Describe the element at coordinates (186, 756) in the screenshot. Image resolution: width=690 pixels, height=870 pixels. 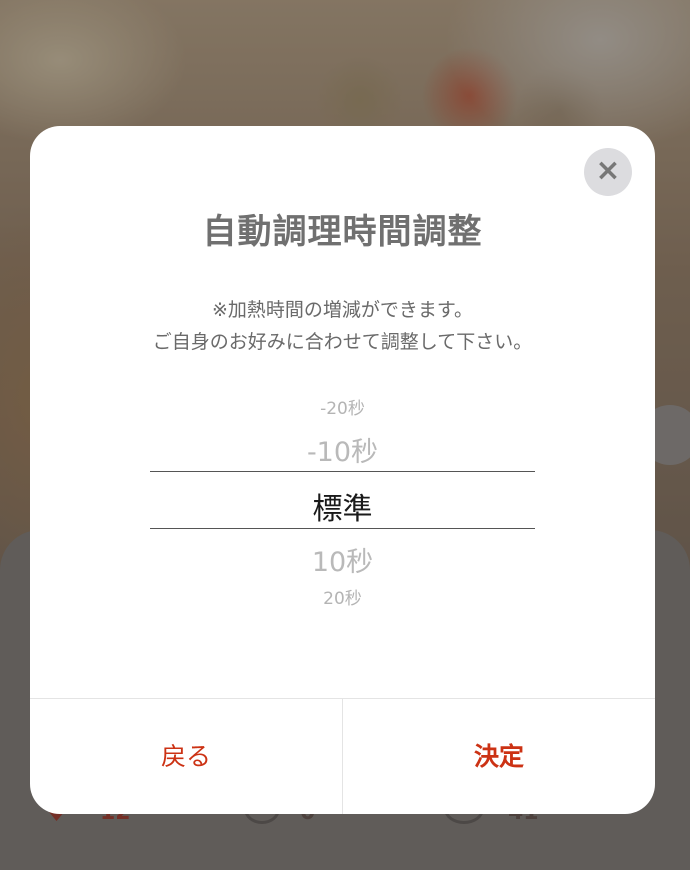
I see `back-button: 戻る` at that location.